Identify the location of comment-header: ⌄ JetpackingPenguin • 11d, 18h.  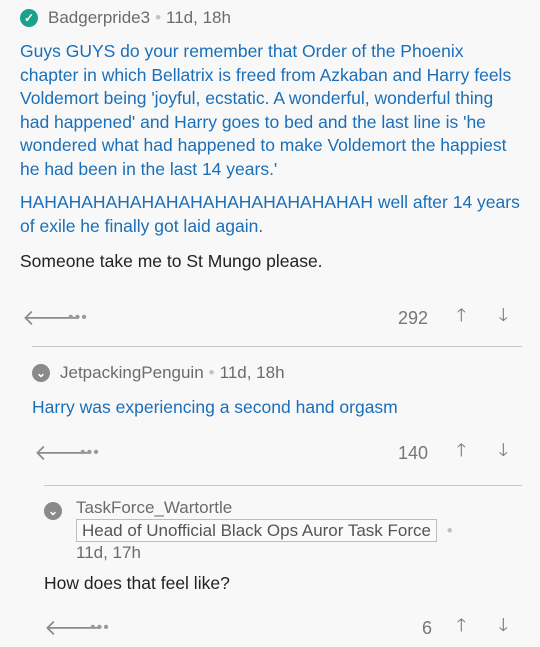
(277, 373).